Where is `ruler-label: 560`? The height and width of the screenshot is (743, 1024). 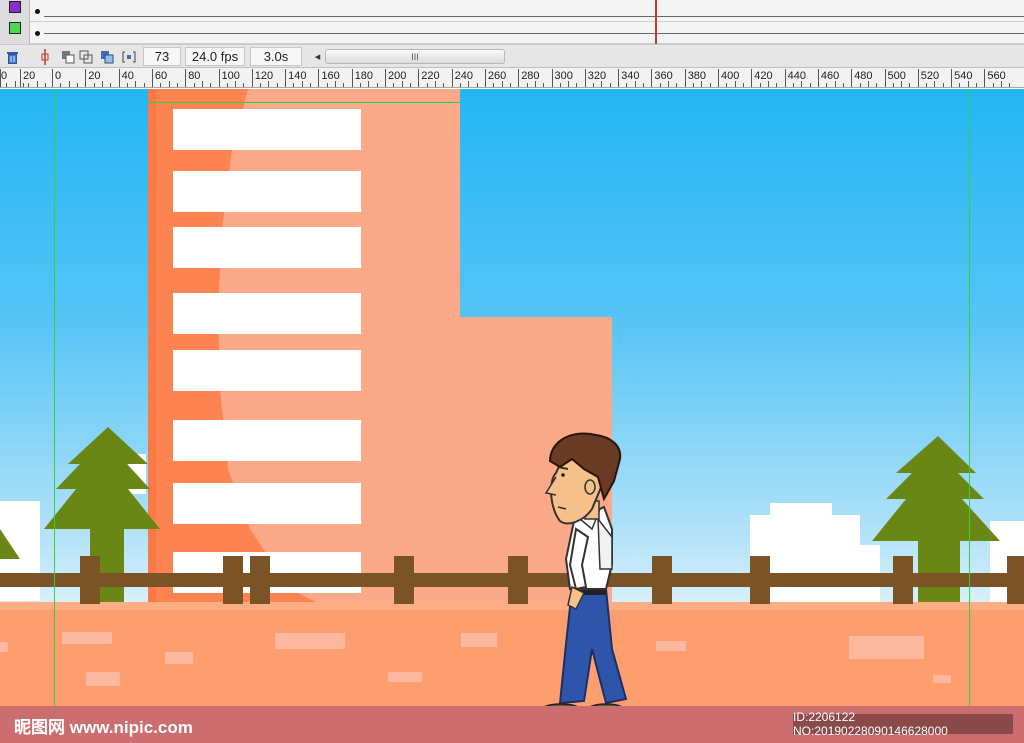 ruler-label: 560 is located at coordinates (996, 76).